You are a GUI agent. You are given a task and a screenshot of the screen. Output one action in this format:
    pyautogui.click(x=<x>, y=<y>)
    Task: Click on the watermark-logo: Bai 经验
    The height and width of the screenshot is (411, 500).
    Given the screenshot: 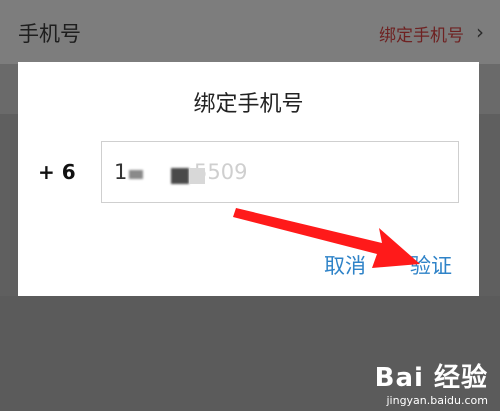 What is the action you would take?
    pyautogui.click(x=431, y=378)
    